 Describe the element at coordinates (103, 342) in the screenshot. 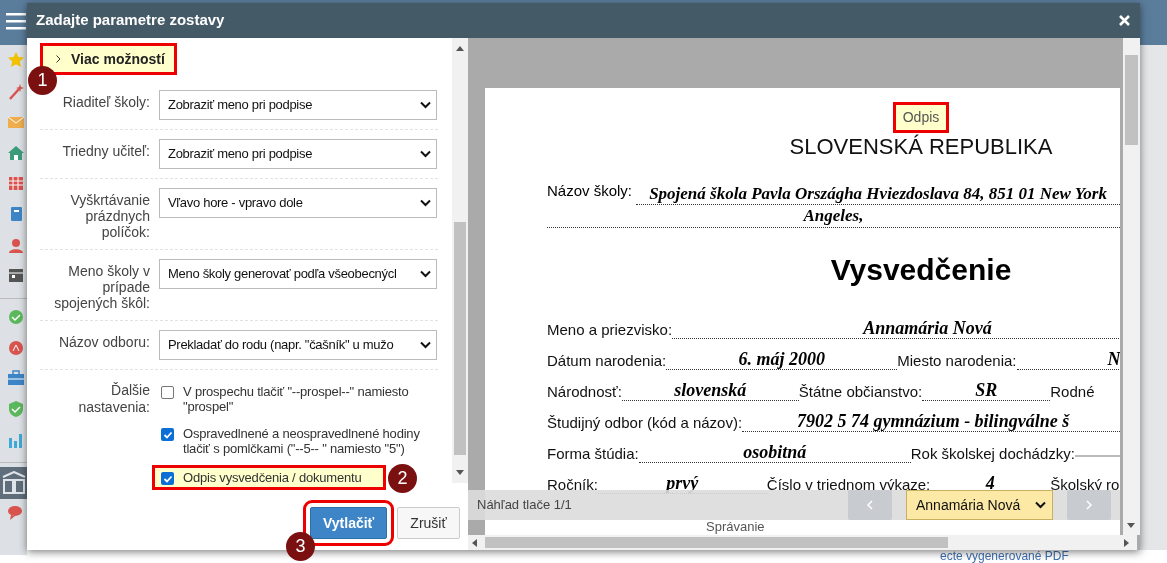

I see `field-label: Názov odboru:` at that location.